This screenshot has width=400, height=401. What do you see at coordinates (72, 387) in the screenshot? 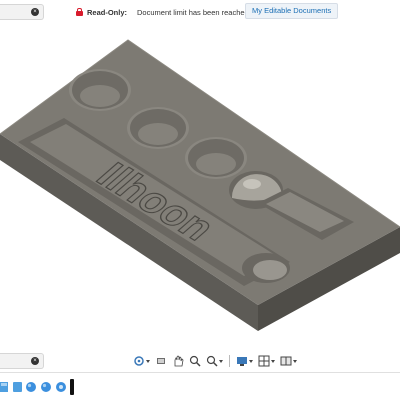
I see `timeline-marker` at bounding box center [72, 387].